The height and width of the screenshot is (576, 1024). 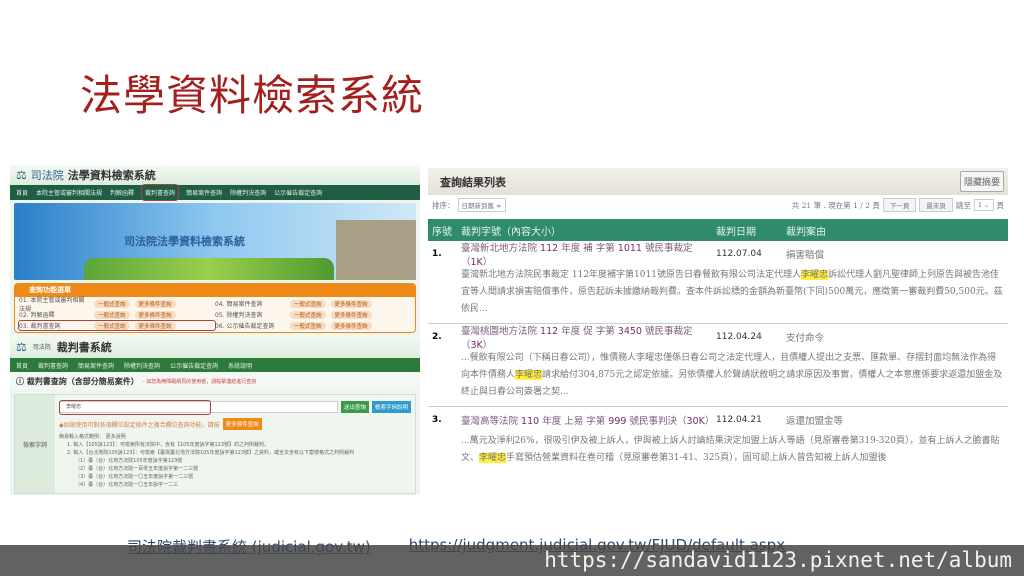 What do you see at coordinates (963, 205) in the screenshot?
I see `jump-label: 跳至` at bounding box center [963, 205].